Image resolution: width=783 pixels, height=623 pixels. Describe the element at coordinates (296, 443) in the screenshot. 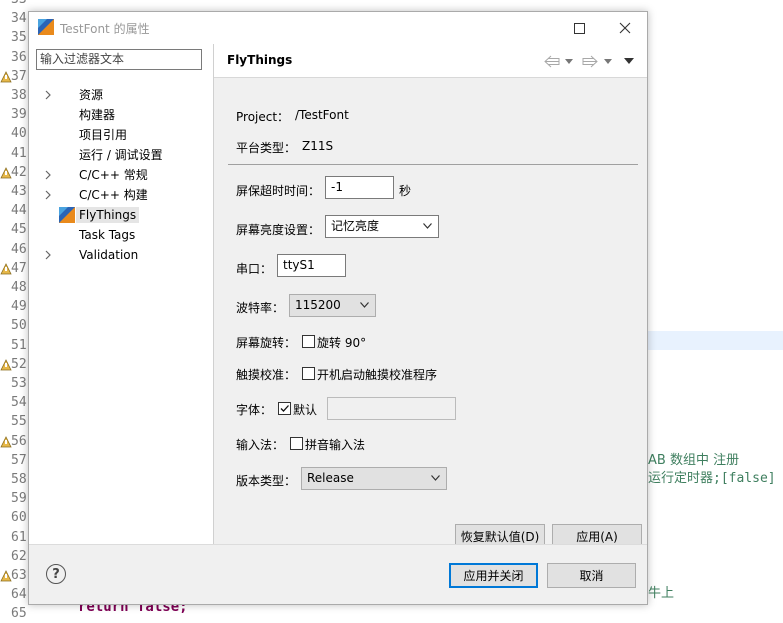

I see `pinyin-ime-checkbox` at that location.